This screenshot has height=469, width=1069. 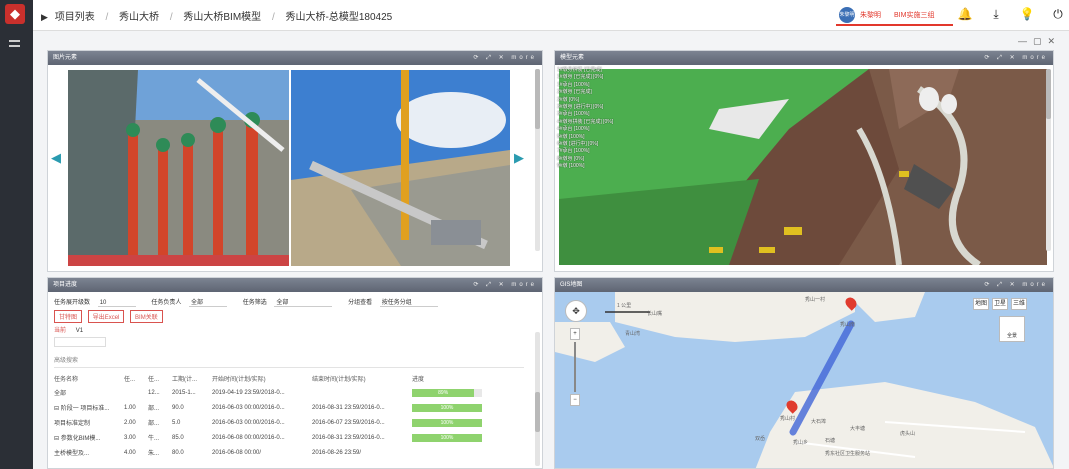 I want to click on gis-panel-title: GIS地图, so click(x=571, y=285).